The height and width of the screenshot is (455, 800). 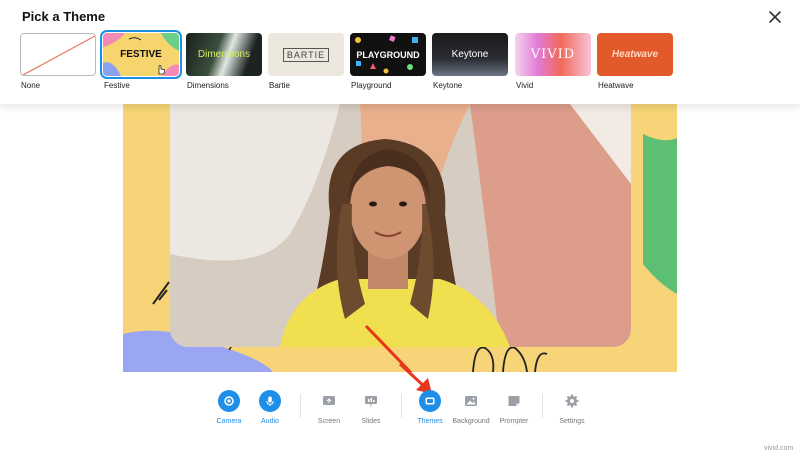 I want to click on theme-bartie: BARTIE Bartie, so click(x=306, y=64).